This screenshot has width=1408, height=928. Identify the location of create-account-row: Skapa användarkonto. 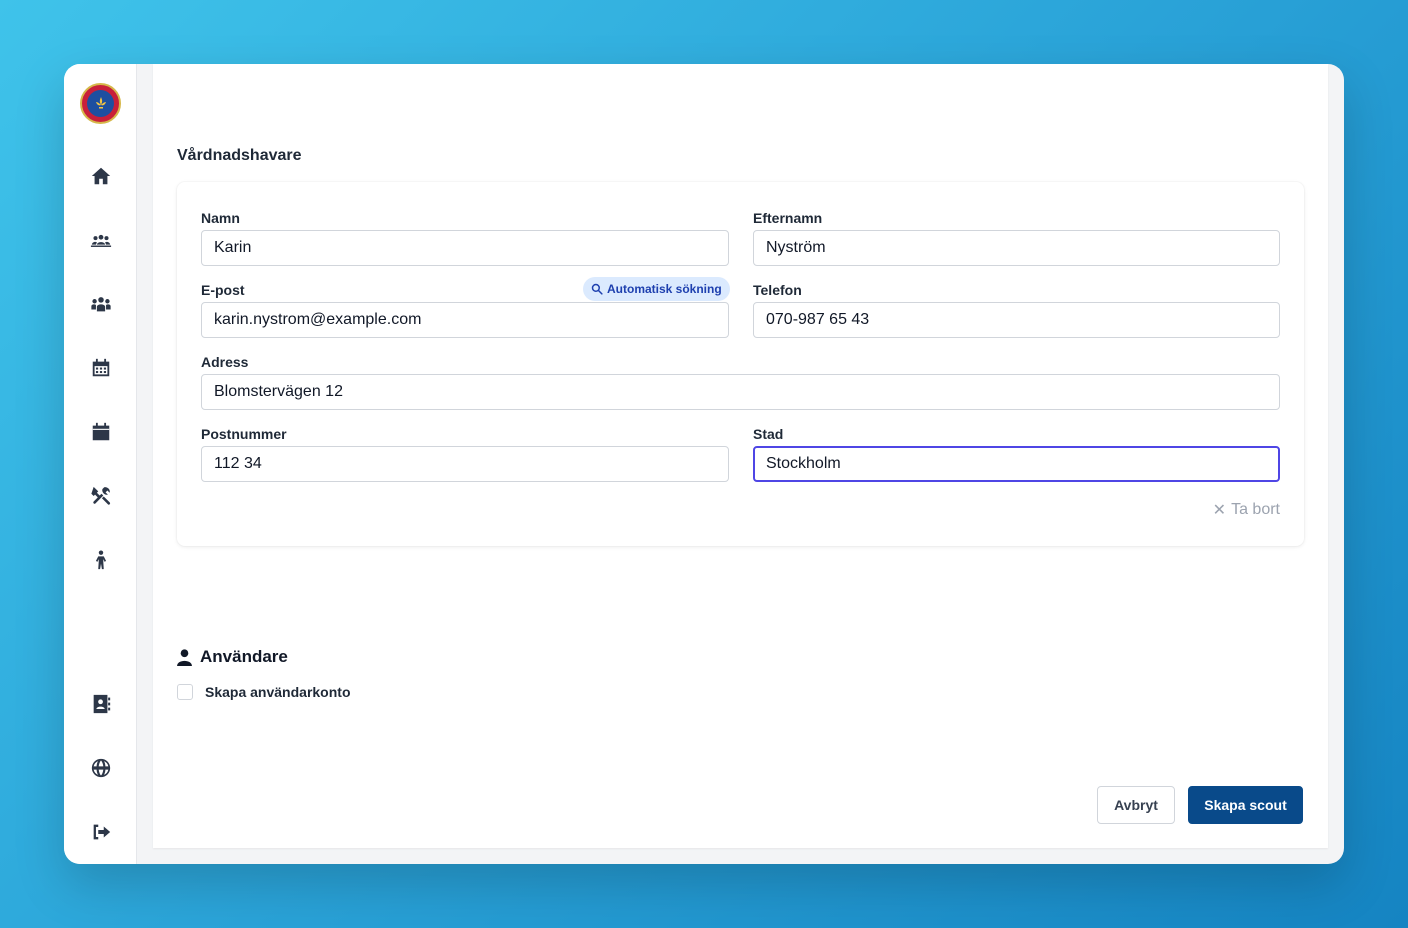
(264, 692).